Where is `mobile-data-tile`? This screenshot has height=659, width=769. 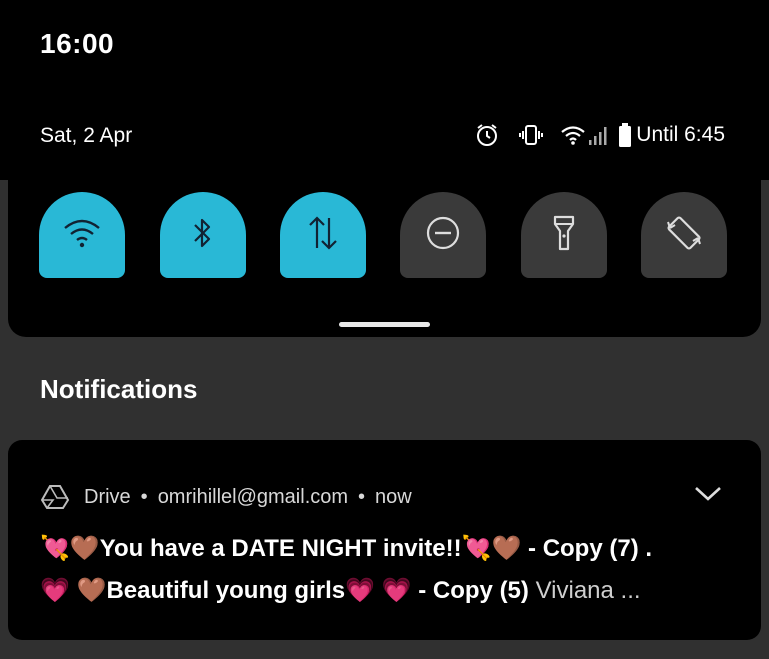
mobile-data-tile is located at coordinates (323, 235).